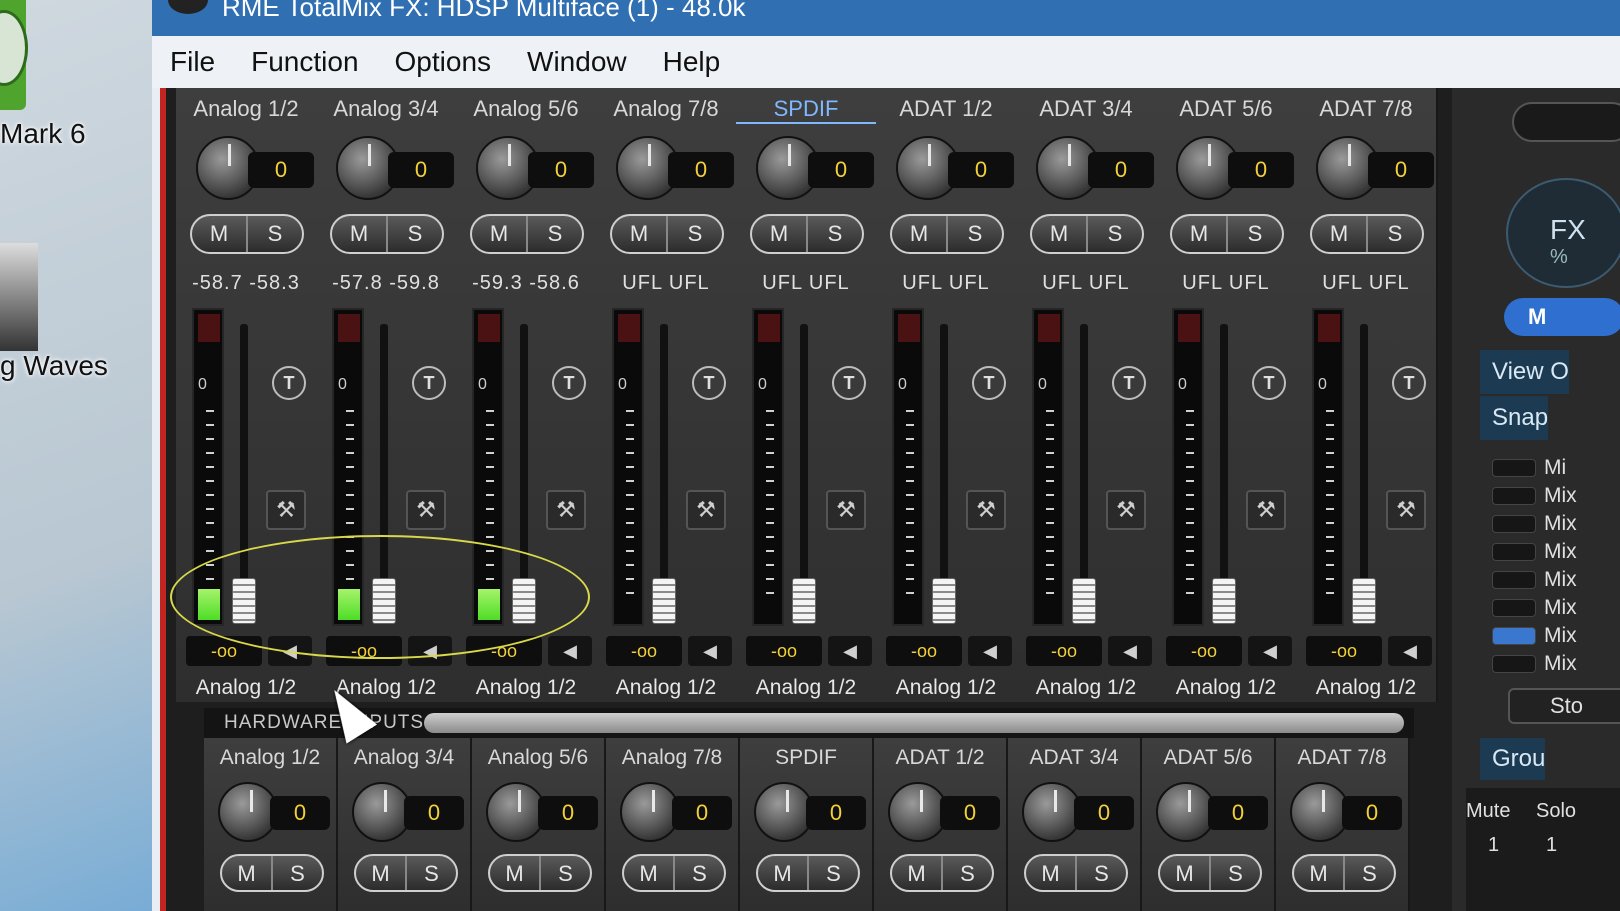  Describe the element at coordinates (14, 55) in the screenshot. I see `desktop-app-icon` at that location.